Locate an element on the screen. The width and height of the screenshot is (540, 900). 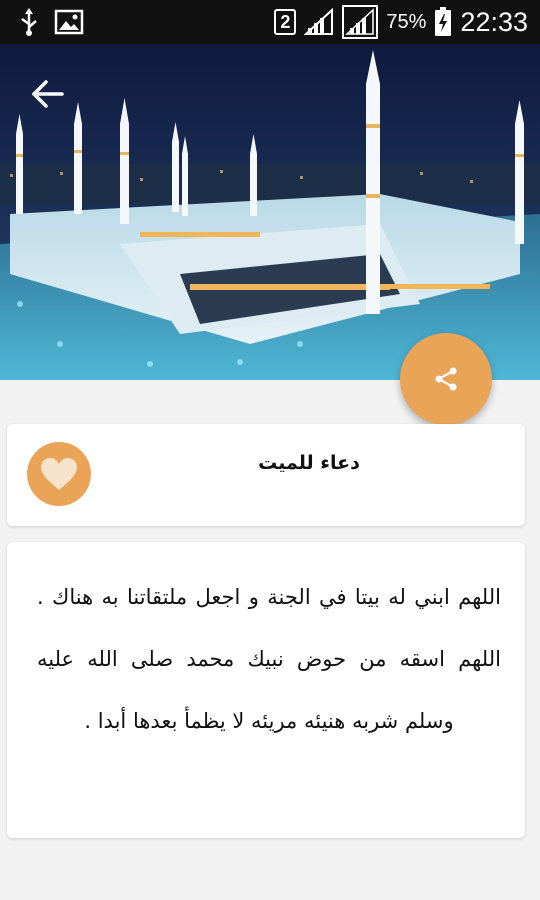
battery-charging-icon is located at coordinates (443, 21).